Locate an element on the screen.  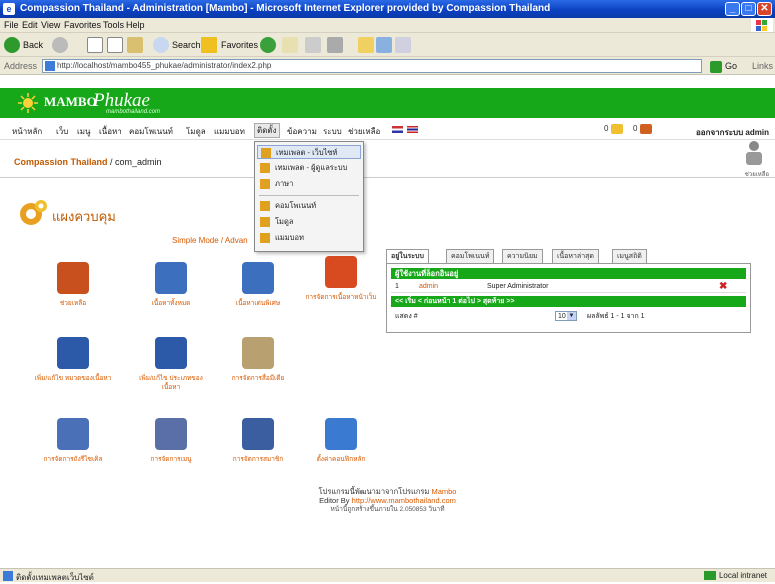
dropdown-item-languages: ภาษา is located at coordinates (309, 184).